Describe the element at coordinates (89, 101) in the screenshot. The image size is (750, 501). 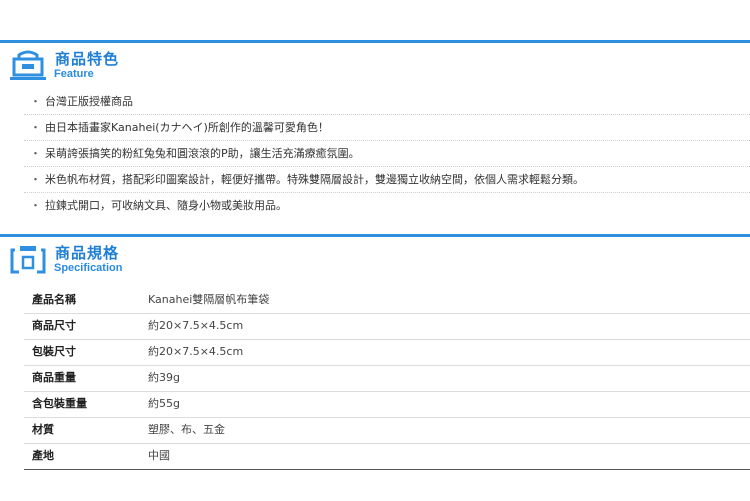
I see `feature-item-text: 台灣正版授權商品` at that location.